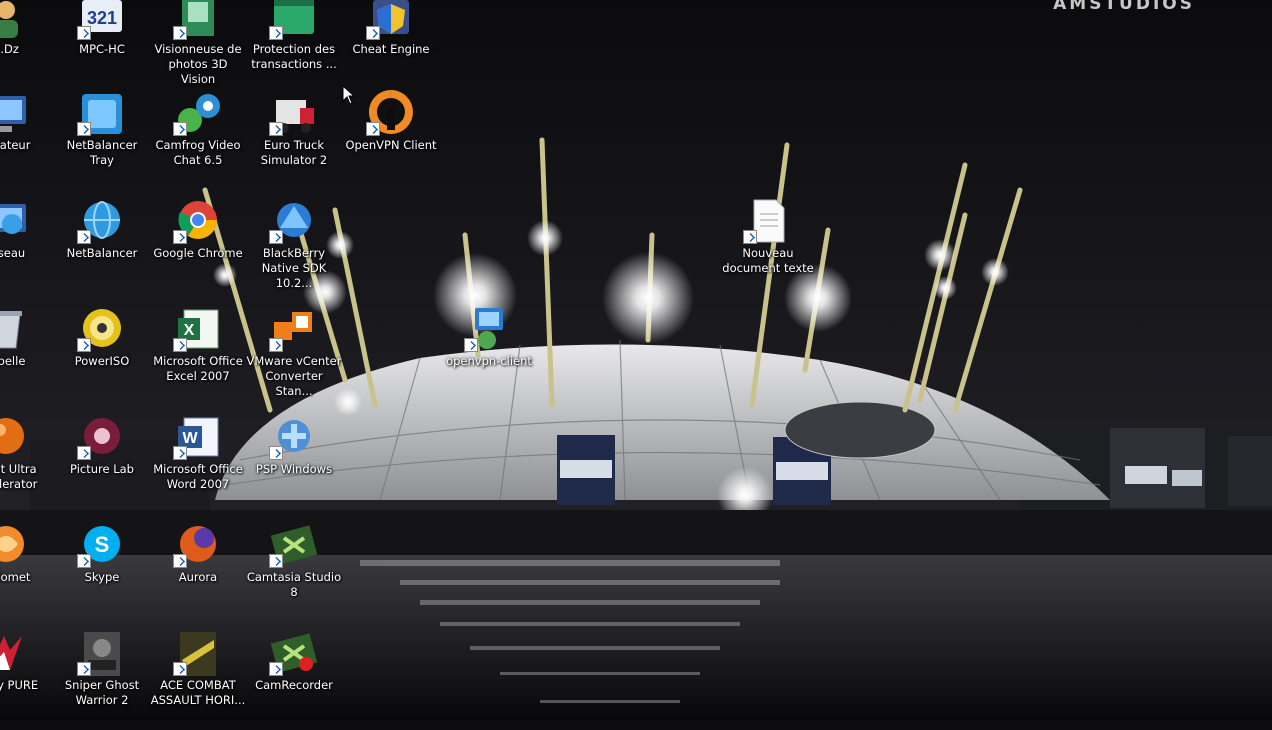  What do you see at coordinates (198, 253) in the screenshot?
I see `desktop-icon-label: Google Chrome` at bounding box center [198, 253].